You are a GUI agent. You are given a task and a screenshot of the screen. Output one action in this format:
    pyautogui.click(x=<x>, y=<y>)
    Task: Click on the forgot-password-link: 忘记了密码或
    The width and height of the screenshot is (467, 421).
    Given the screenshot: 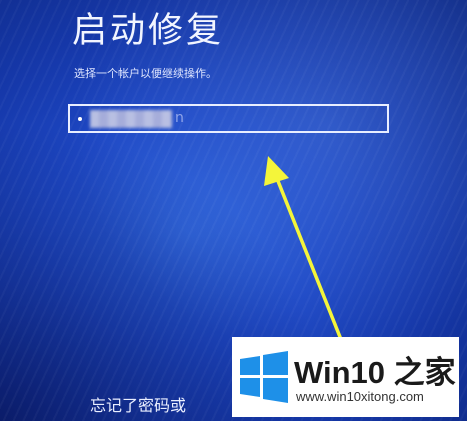 What is the action you would take?
    pyautogui.click(x=138, y=404)
    